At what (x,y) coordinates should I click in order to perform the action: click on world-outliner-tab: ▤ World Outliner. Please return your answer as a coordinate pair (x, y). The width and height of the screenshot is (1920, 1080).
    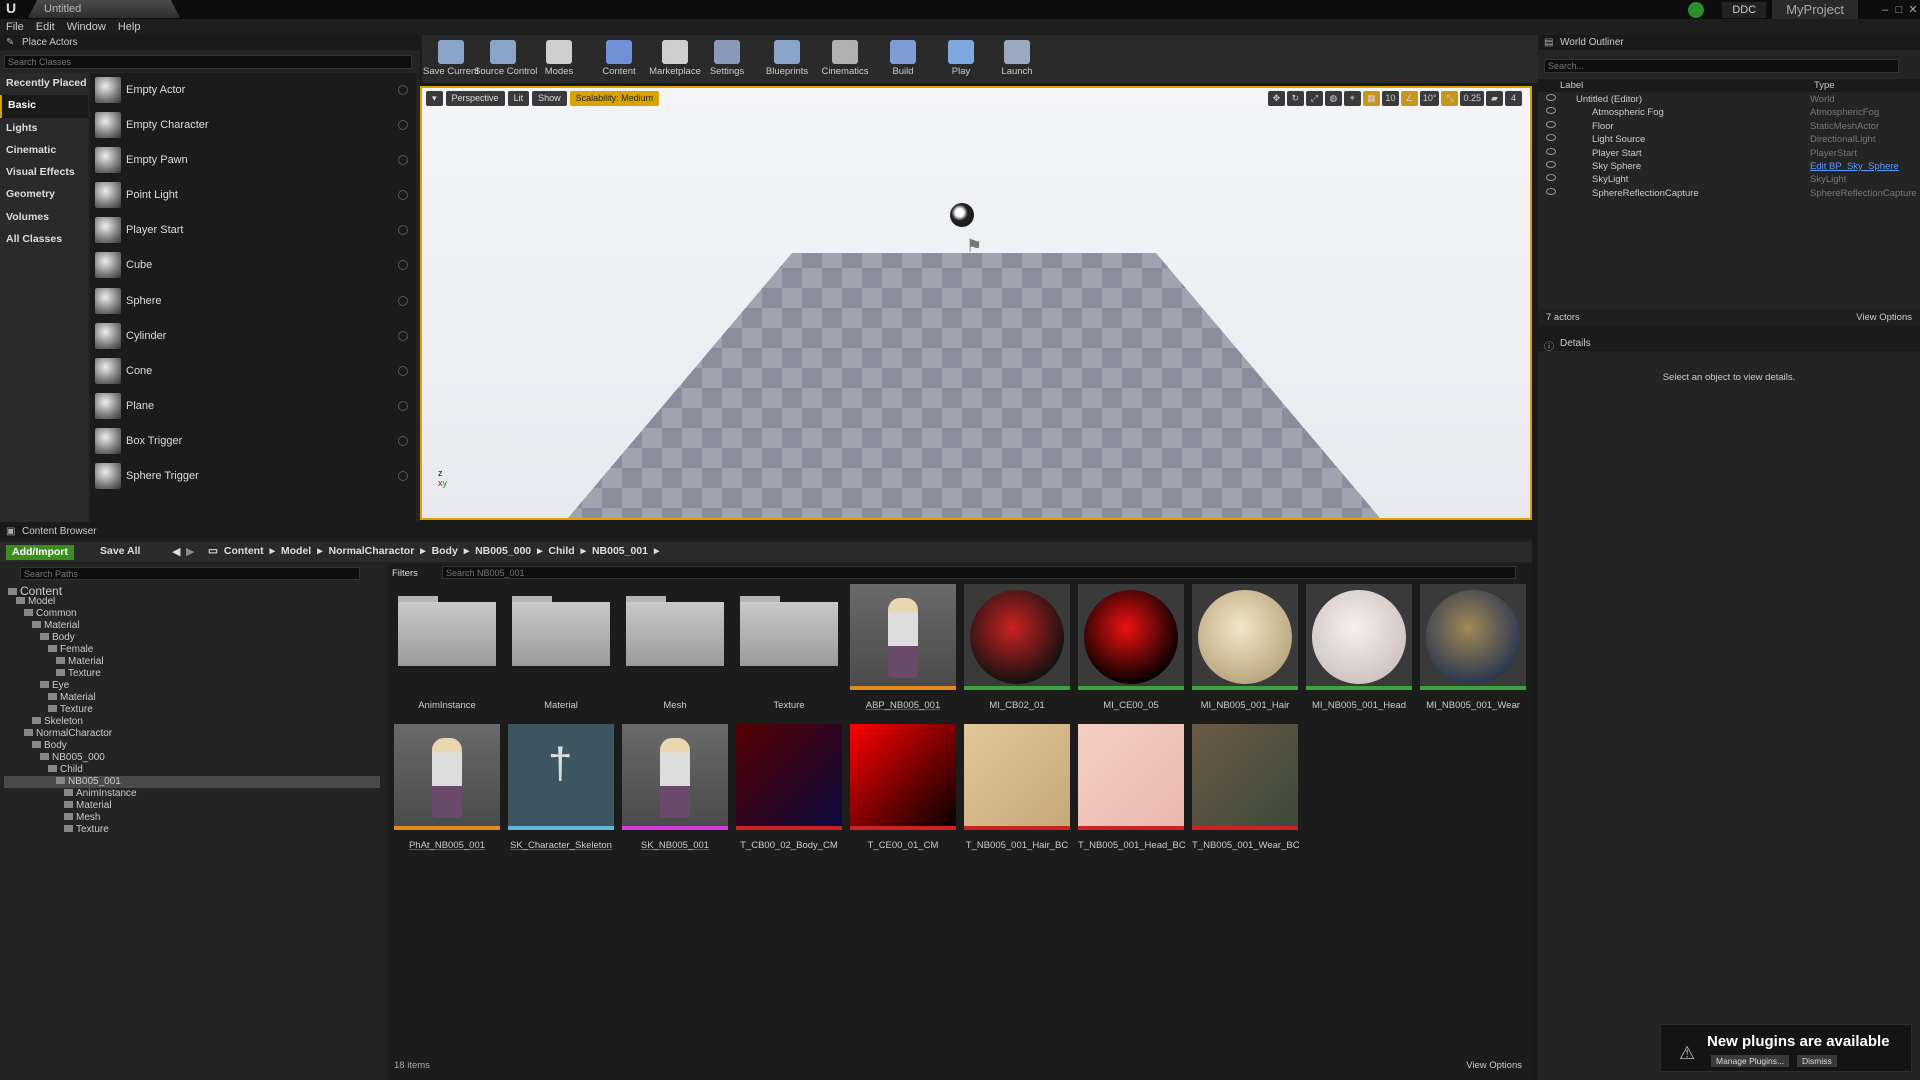
    Looking at the image, I should click on (1729, 42).